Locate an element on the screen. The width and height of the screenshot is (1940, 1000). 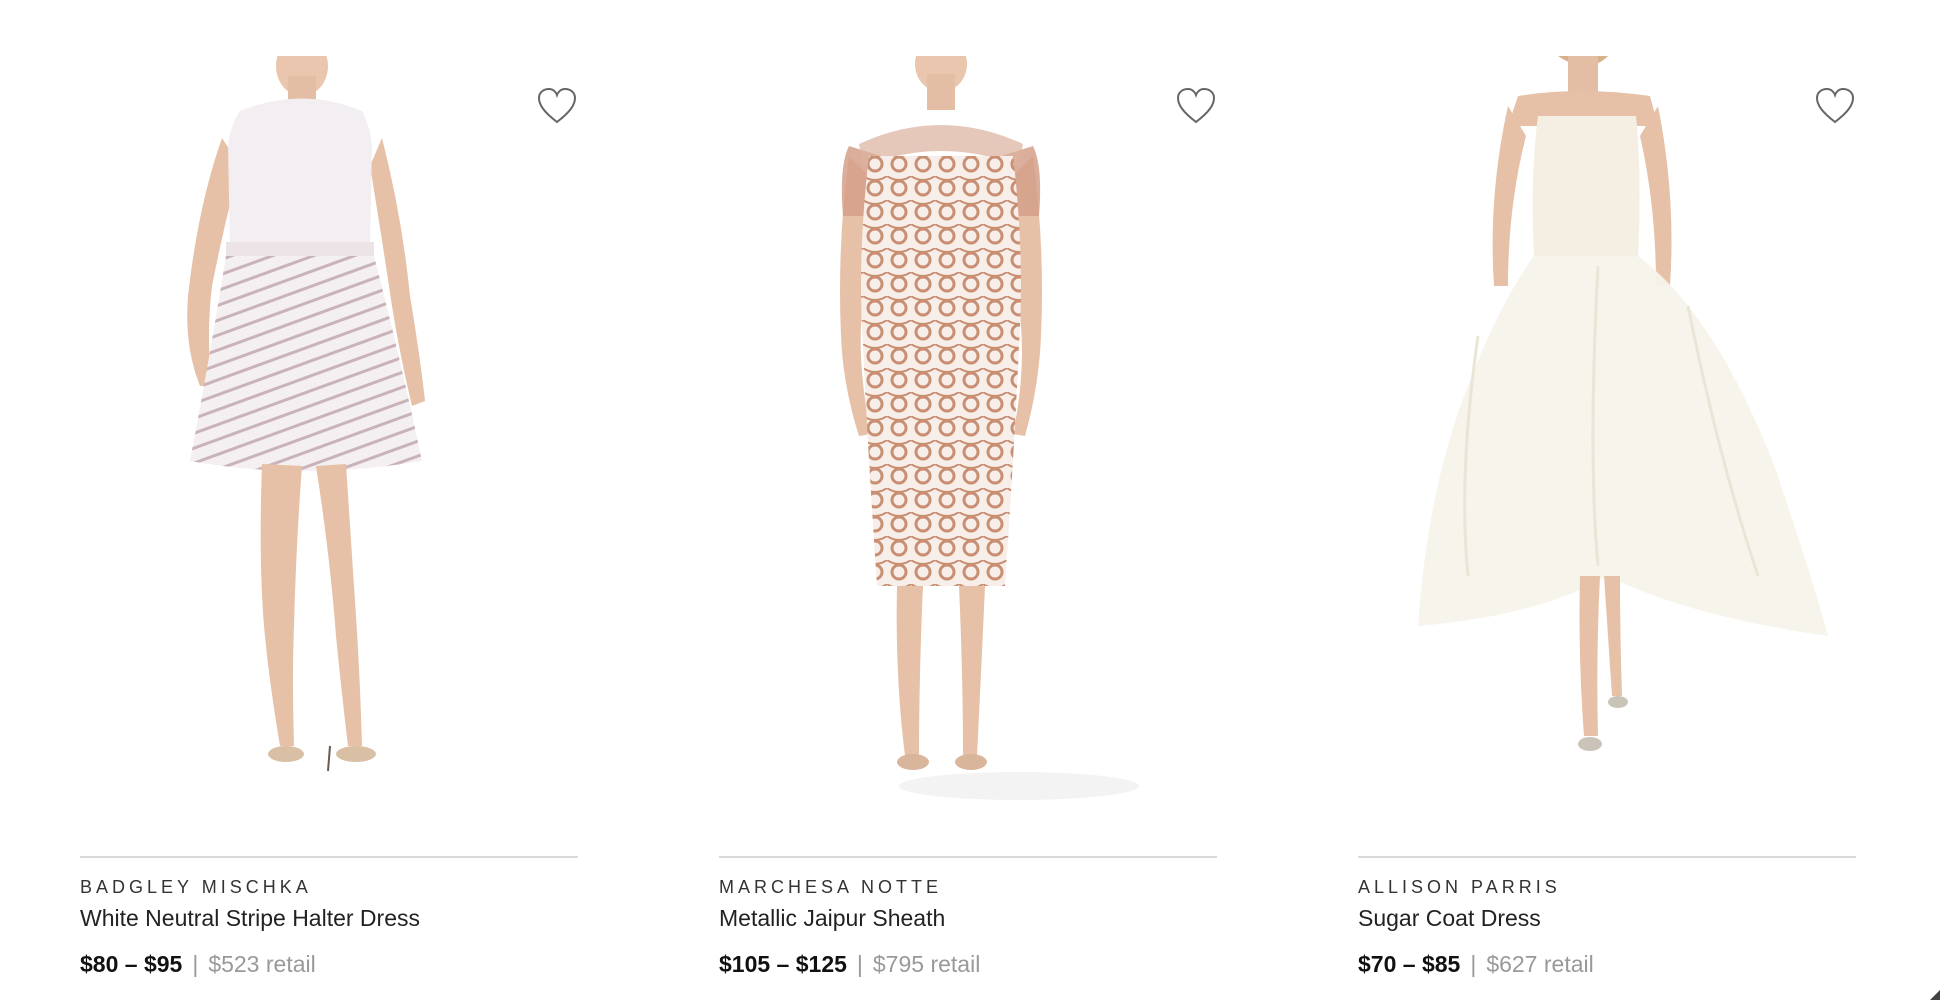
price-row: $105 – $125 | $795 retail is located at coordinates (968, 964).